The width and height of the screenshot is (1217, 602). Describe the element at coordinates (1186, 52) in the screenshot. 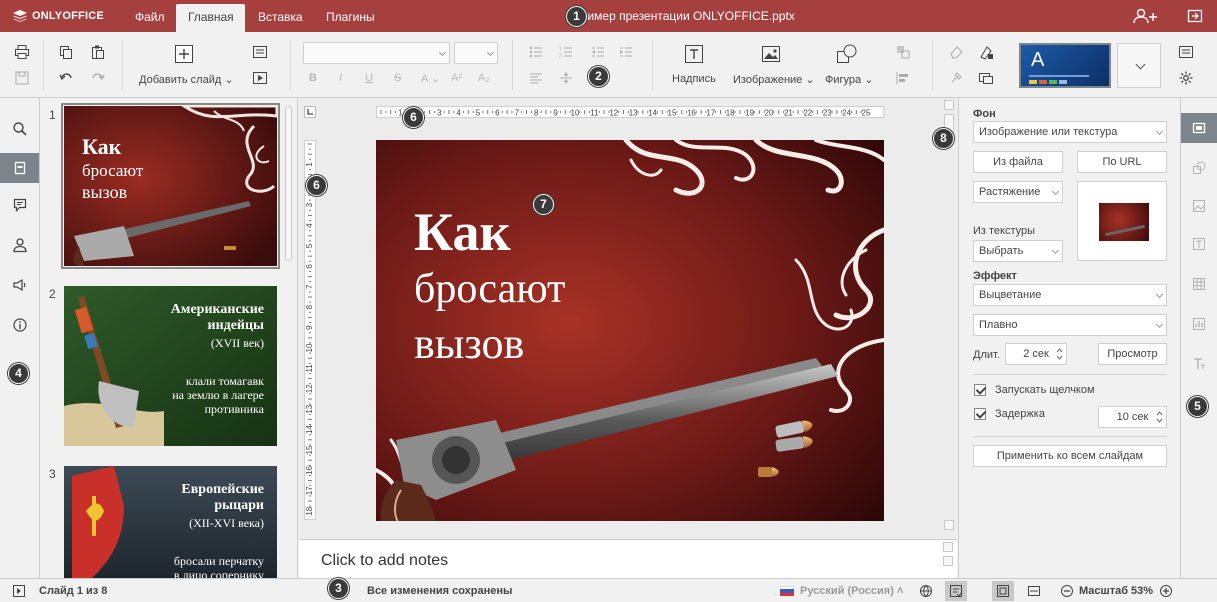

I see `view-settings-icon` at that location.